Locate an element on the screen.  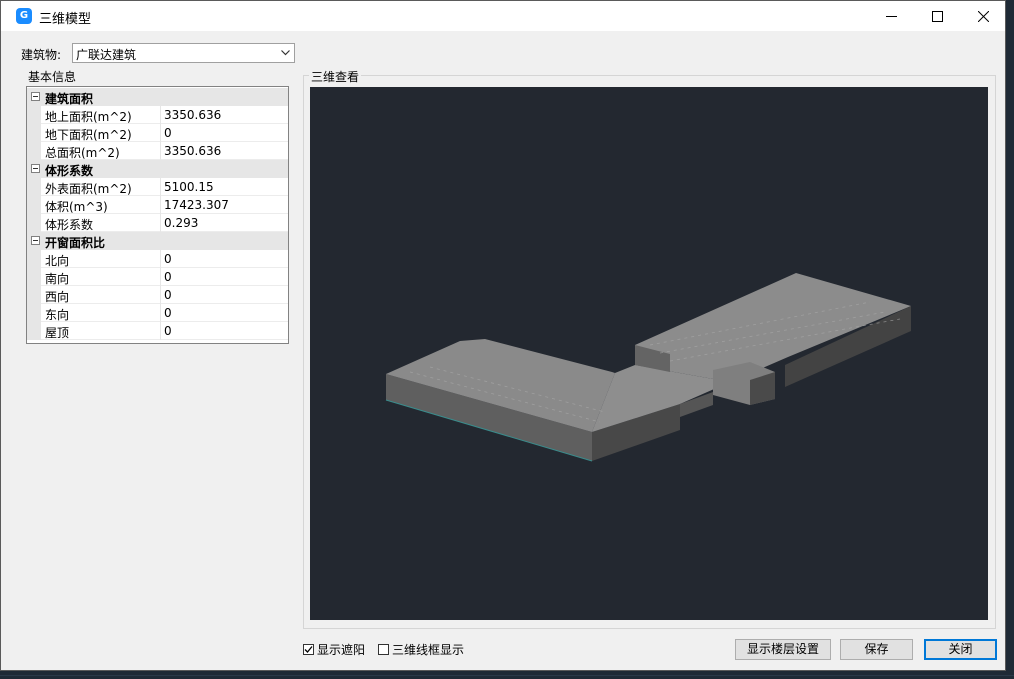
property-key: 体积(m^3) is located at coordinates (76, 207).